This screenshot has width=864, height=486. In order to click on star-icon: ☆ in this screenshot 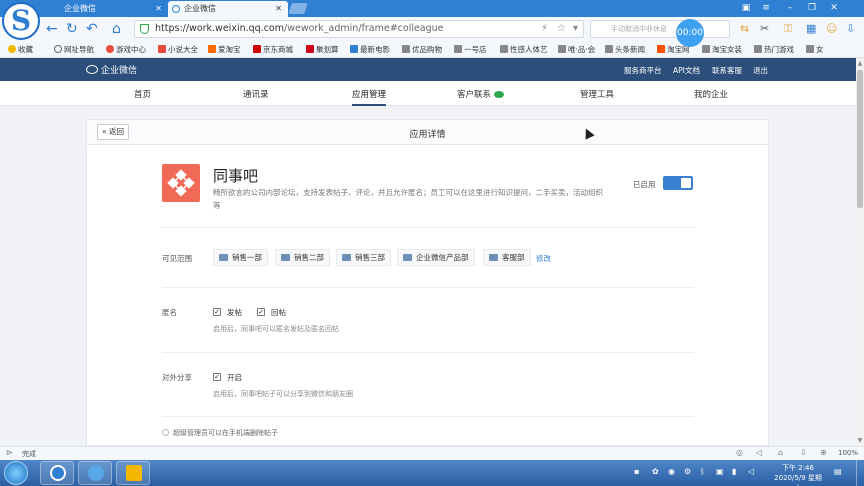, I will do `click(561, 28)`.